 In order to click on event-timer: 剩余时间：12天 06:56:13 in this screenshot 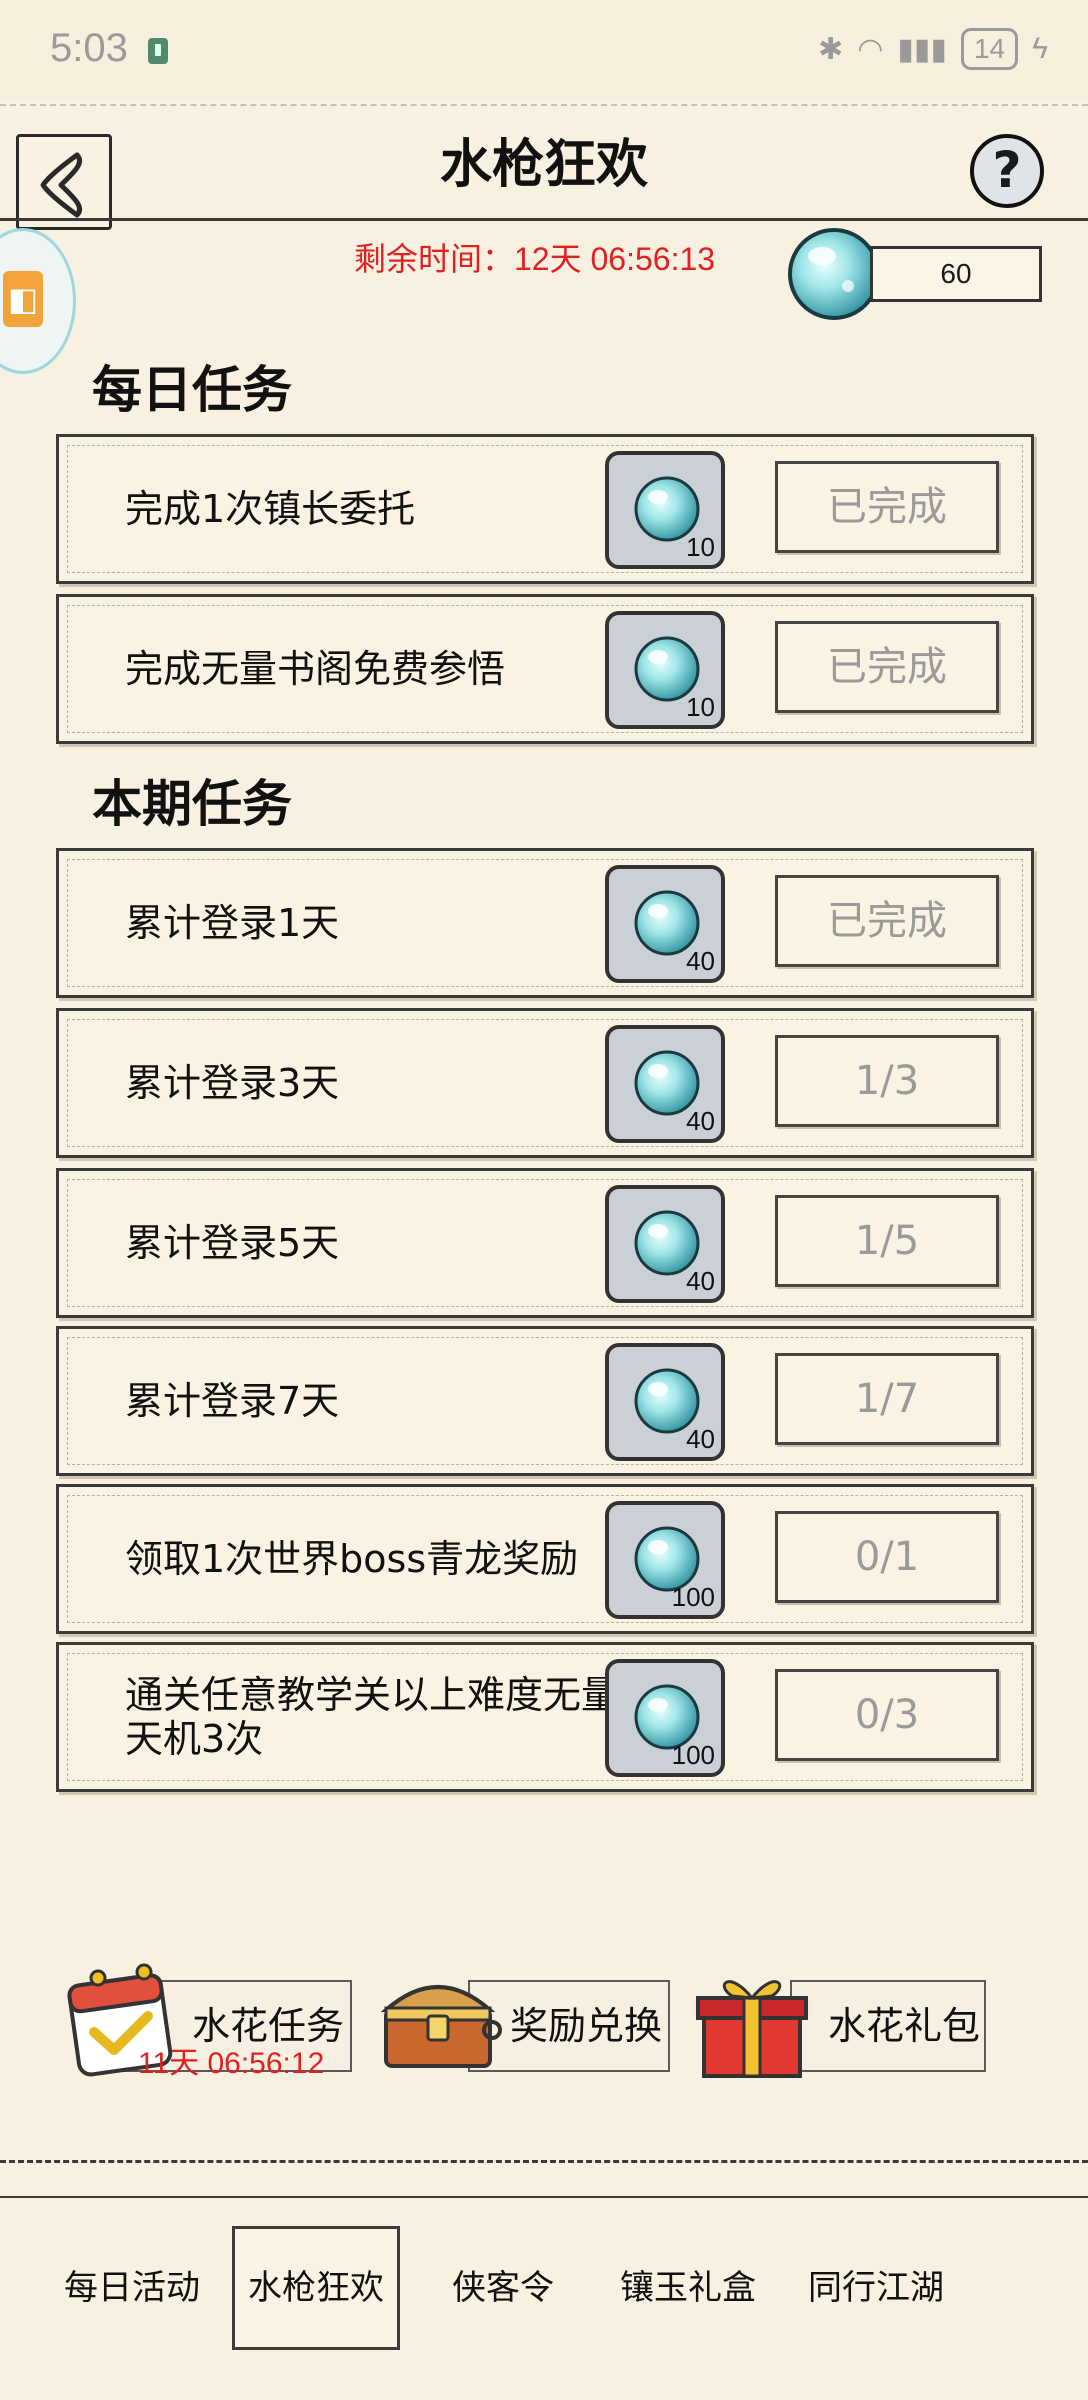, I will do `click(535, 259)`.